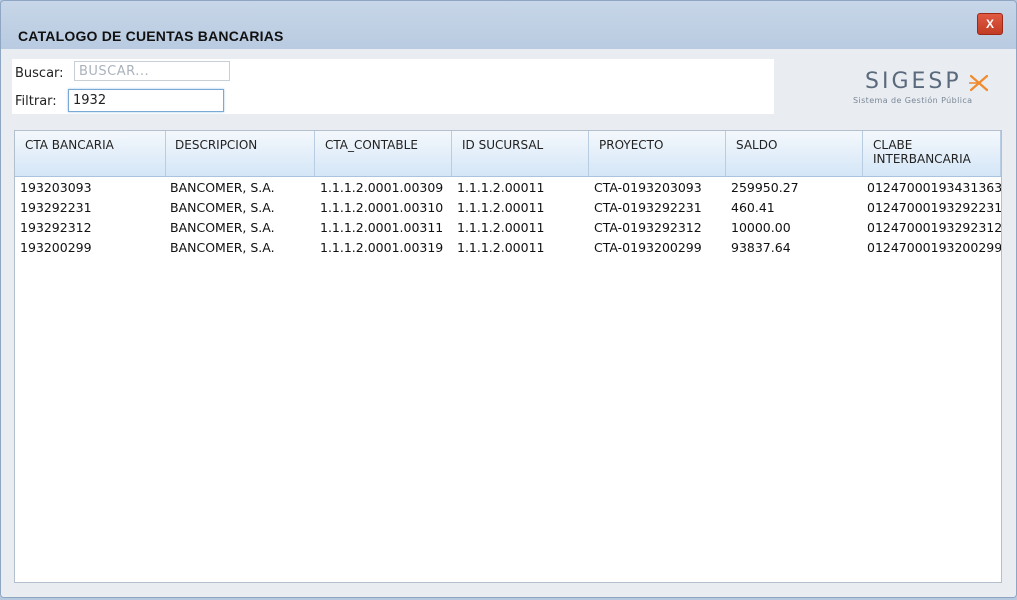  I want to click on column-header: CTA_CONTABLE, so click(383, 153).